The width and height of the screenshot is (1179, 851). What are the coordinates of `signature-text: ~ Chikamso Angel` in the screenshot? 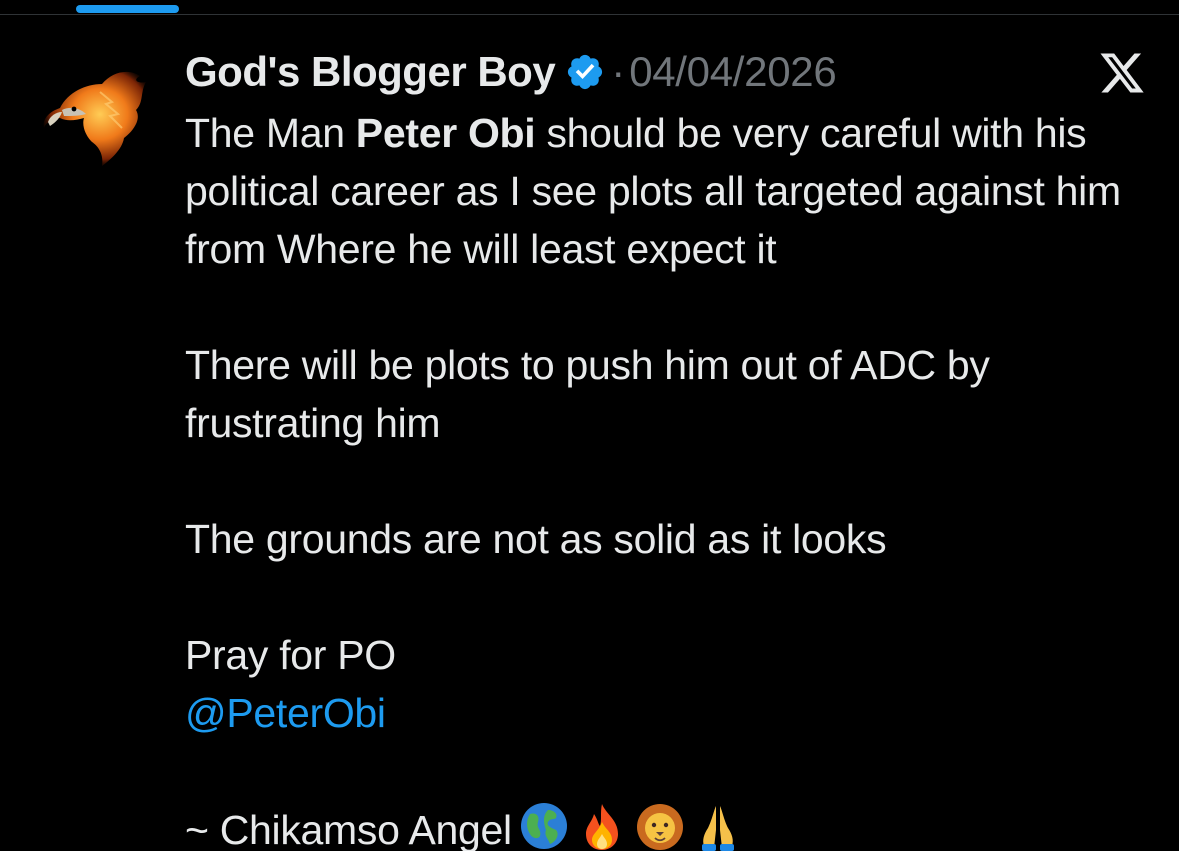 It's located at (348, 829).